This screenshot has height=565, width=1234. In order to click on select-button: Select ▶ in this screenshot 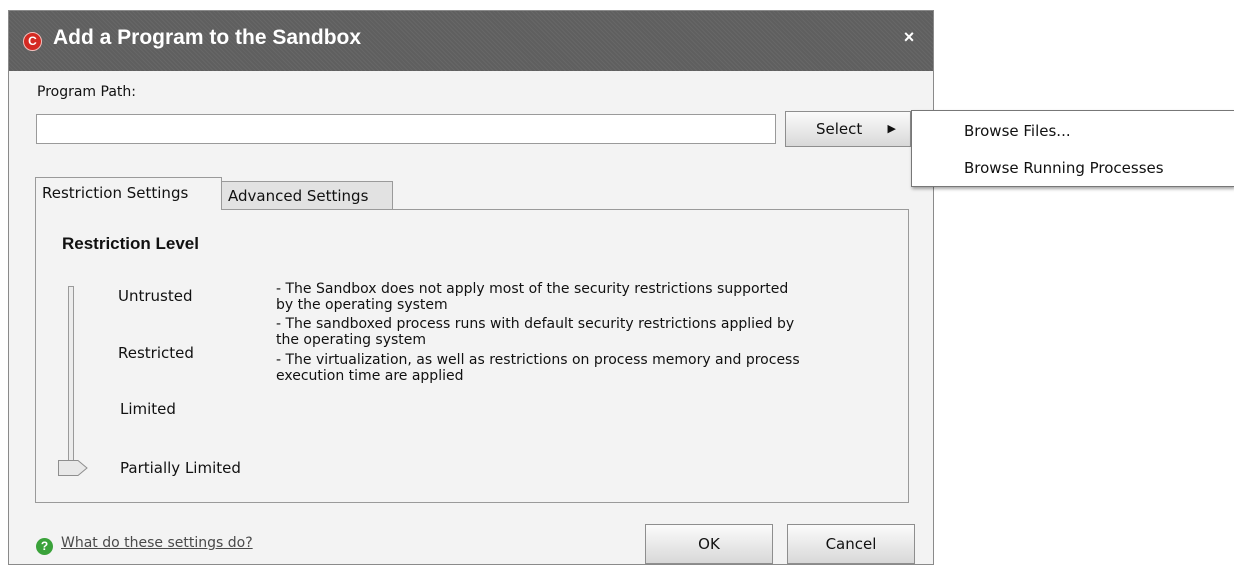, I will do `click(848, 129)`.